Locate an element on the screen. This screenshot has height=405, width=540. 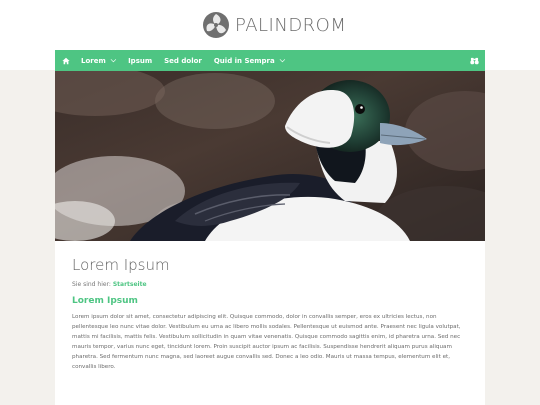
nav-item-ipsum: Ipsum is located at coordinates (140, 60).